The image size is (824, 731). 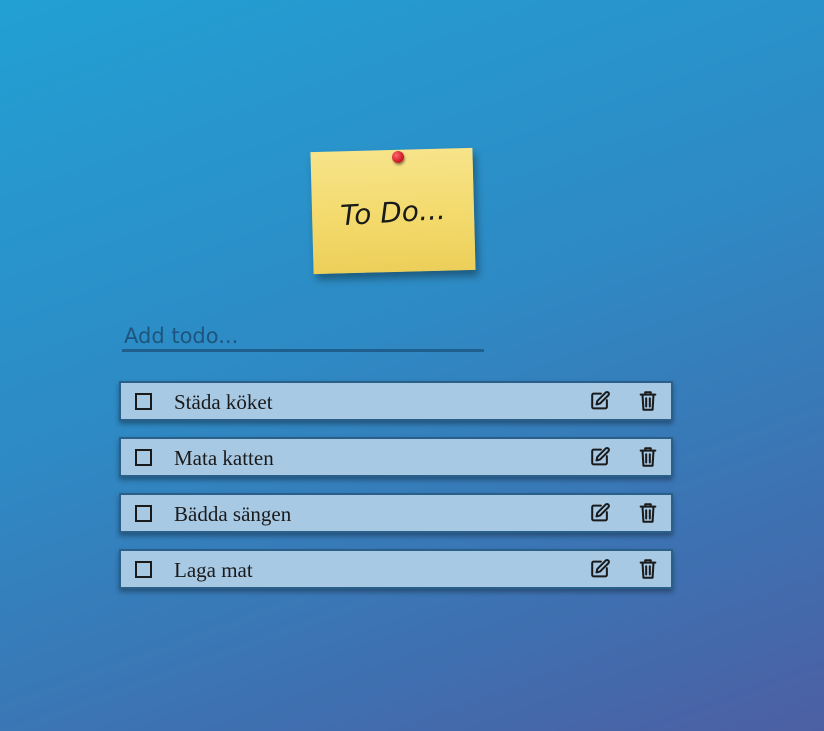 I want to click on todo-item: Städa köket, so click(x=396, y=401).